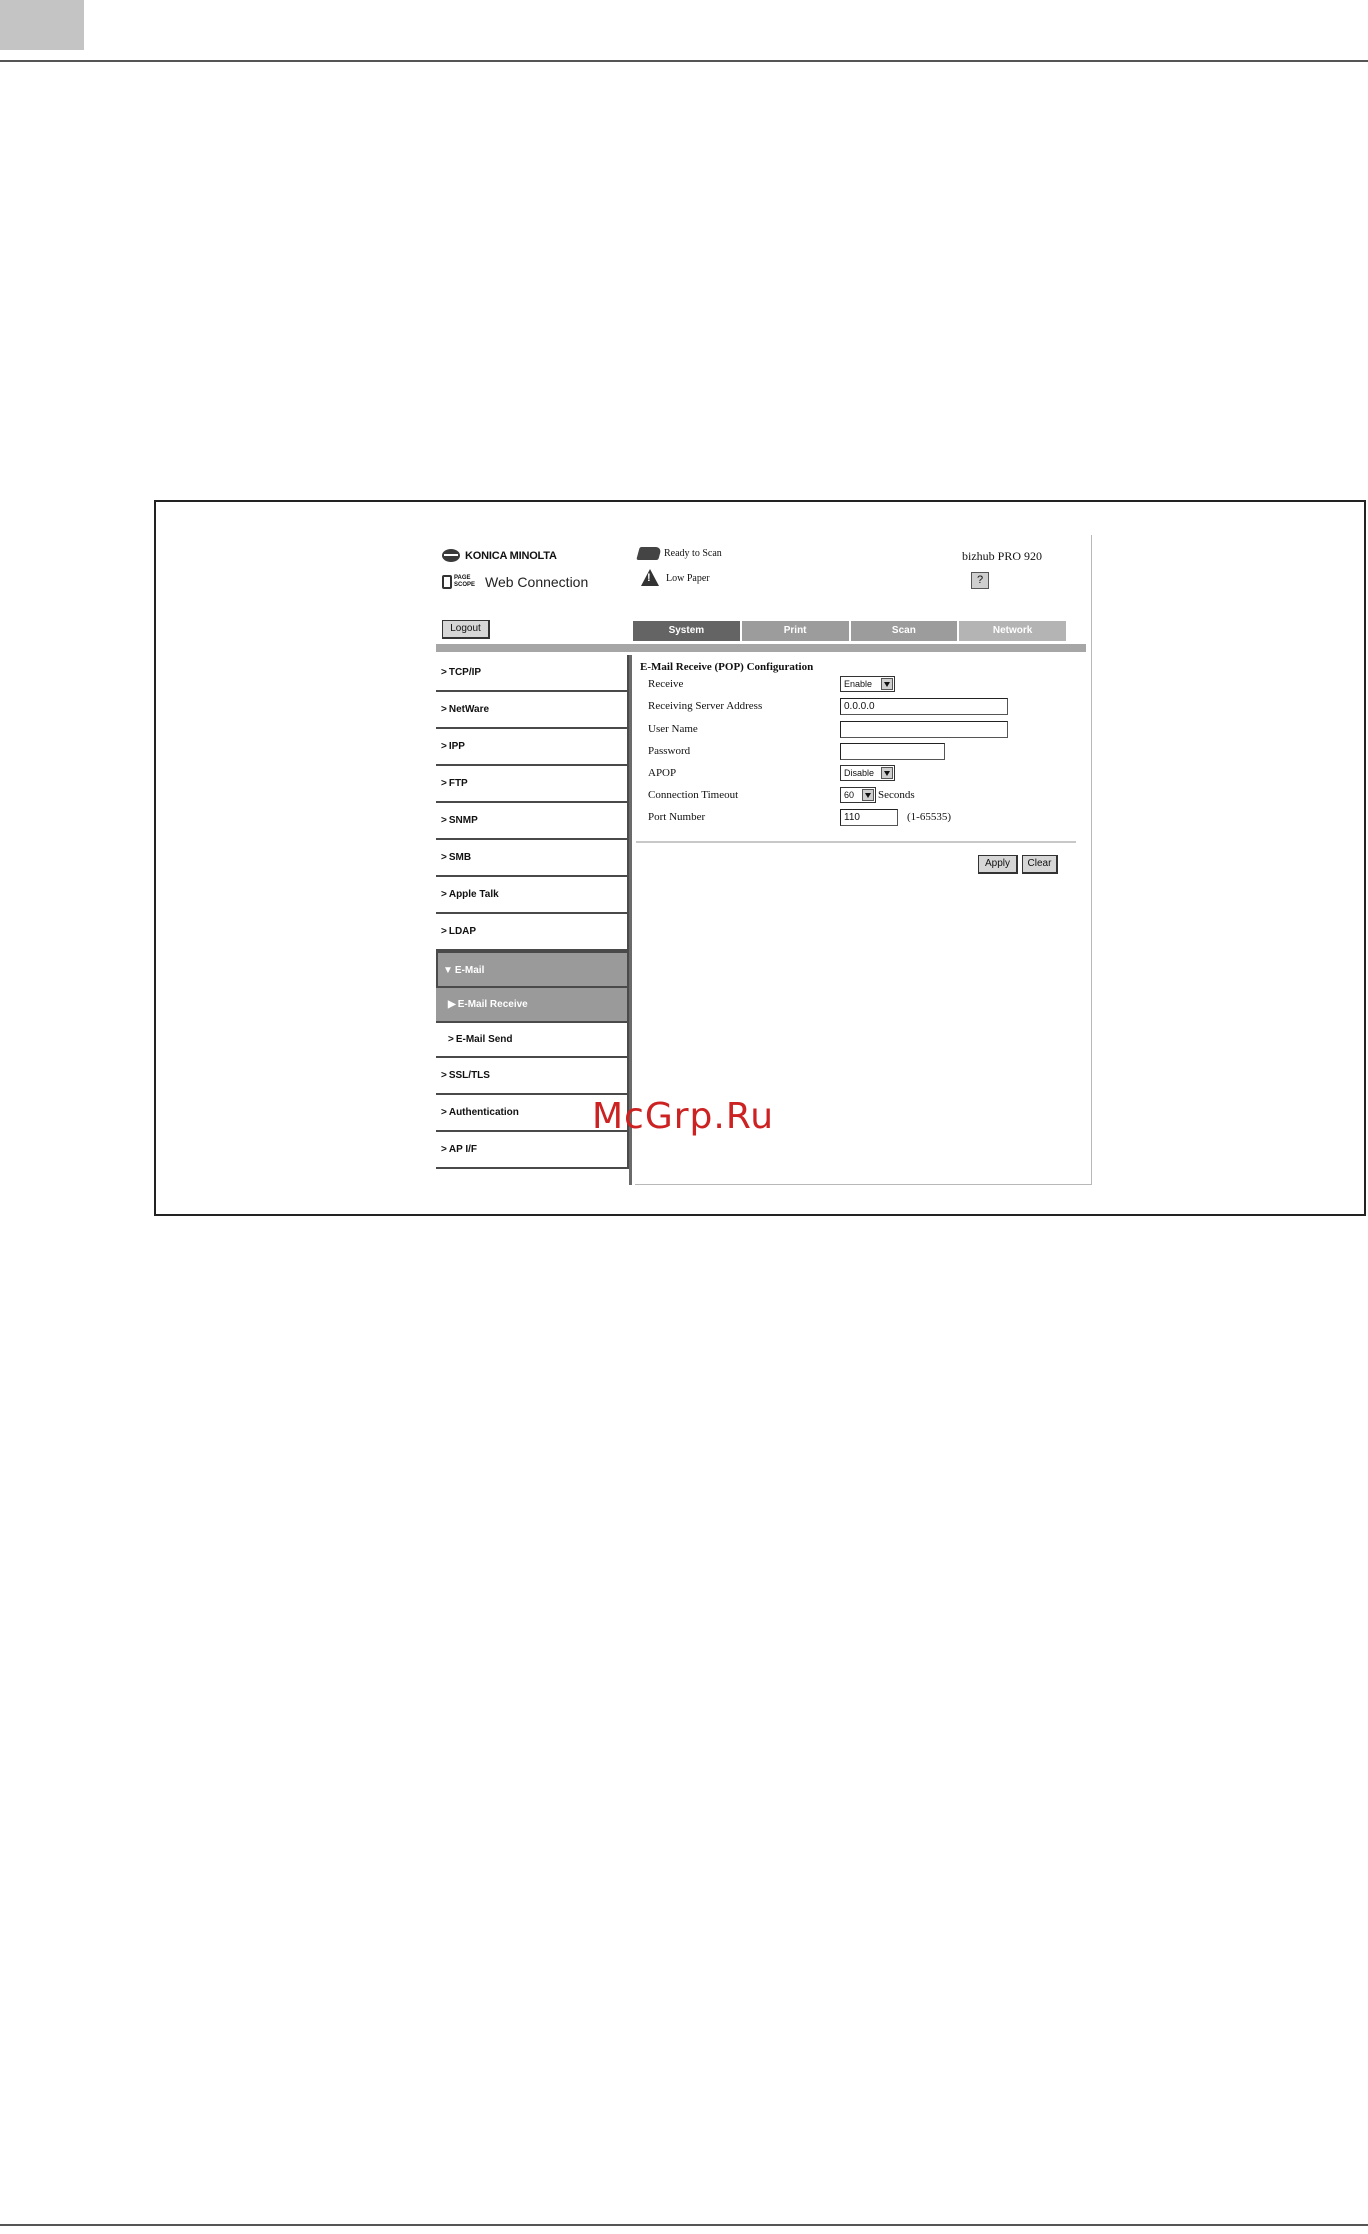 This screenshot has height=2234, width=1368. Describe the element at coordinates (460, 857) in the screenshot. I see `sidebar-item-label: SMB` at that location.